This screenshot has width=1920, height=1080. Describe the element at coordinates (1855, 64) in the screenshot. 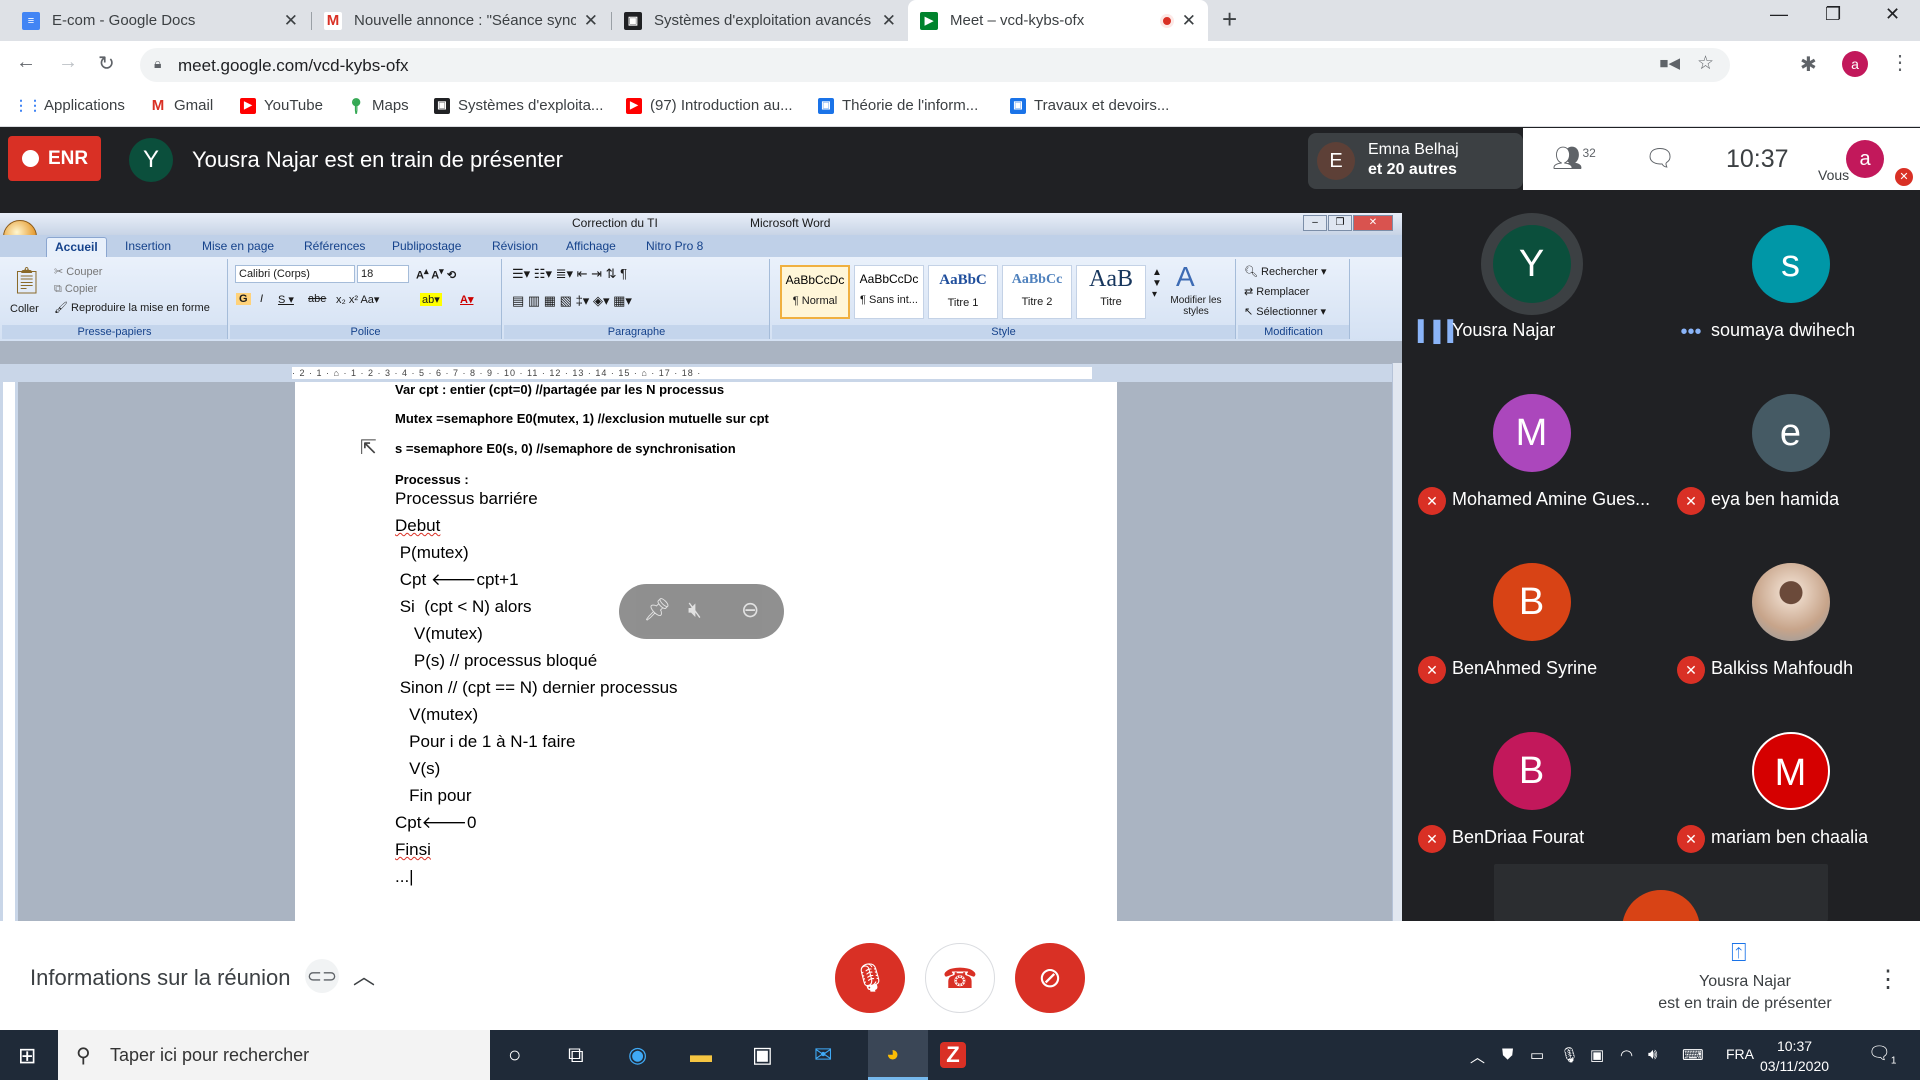

I see `profile-avatar: a` at that location.